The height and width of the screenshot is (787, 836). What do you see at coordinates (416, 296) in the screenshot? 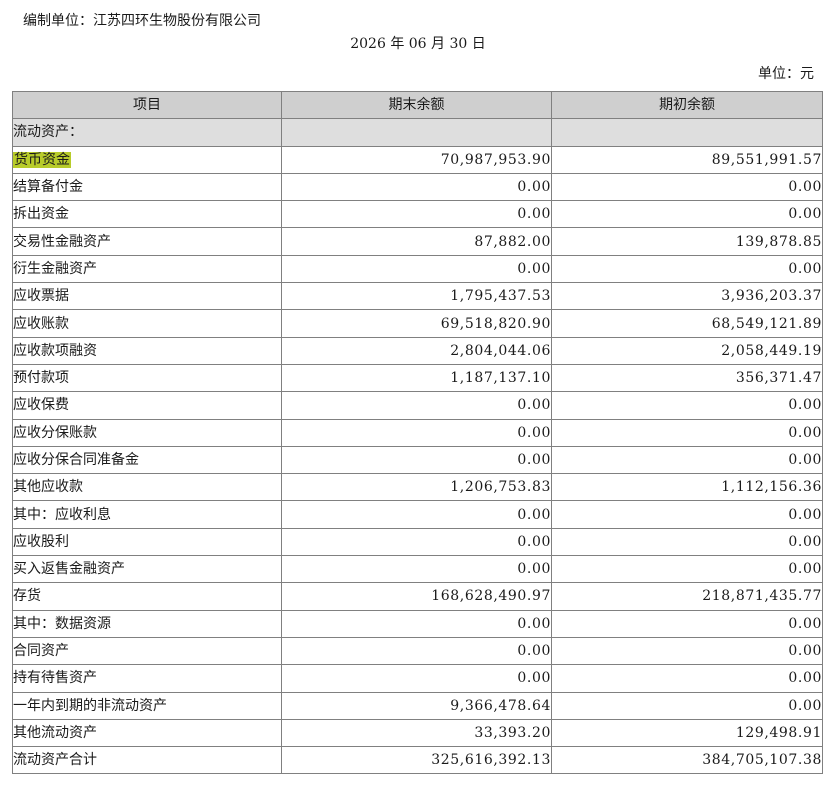
I see `period-end-value: 1,795,437.53` at bounding box center [416, 296].